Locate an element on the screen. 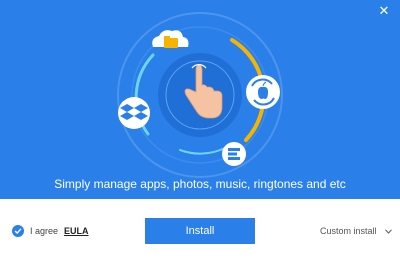 This screenshot has width=400, height=262. install-button: Install is located at coordinates (200, 231).